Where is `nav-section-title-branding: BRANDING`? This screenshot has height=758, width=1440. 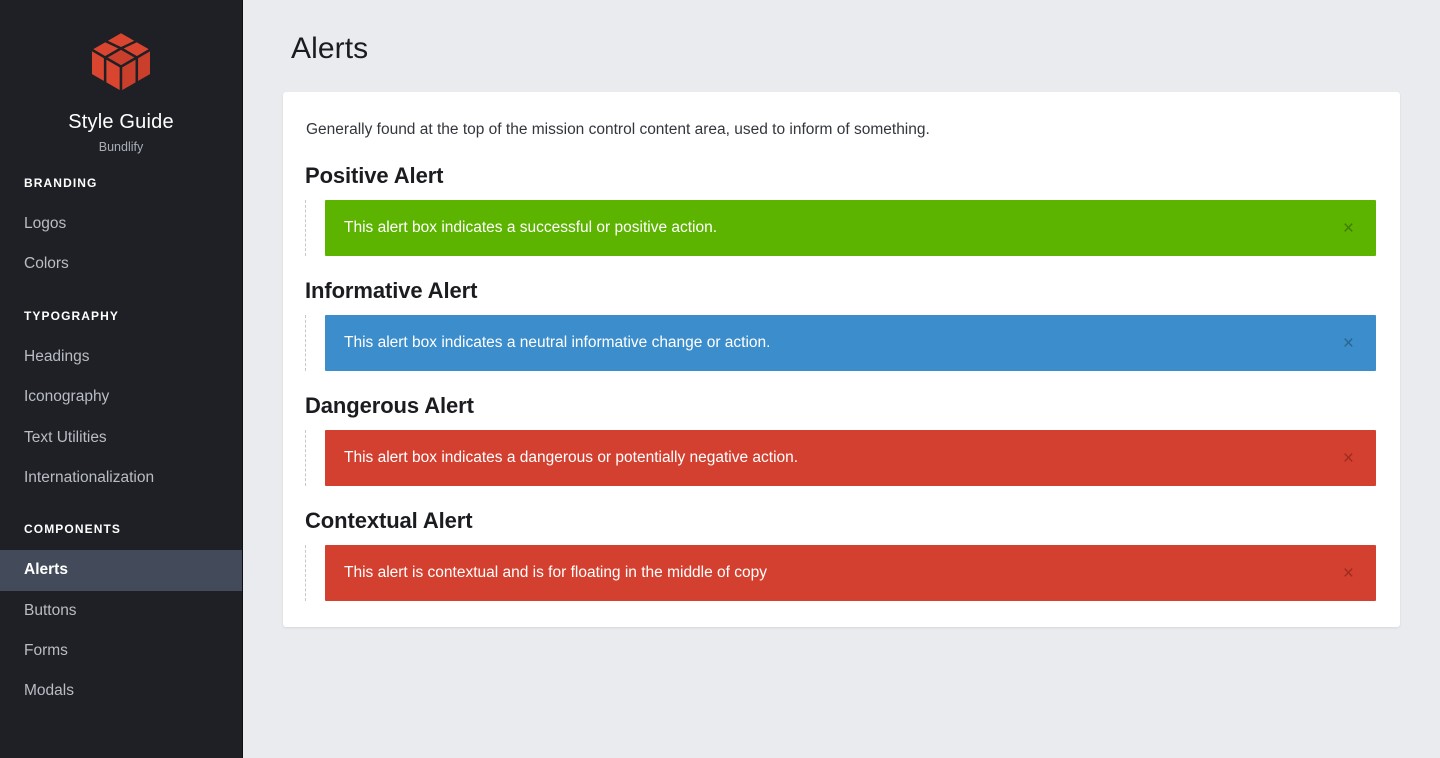 nav-section-title-branding: BRANDING is located at coordinates (61, 183).